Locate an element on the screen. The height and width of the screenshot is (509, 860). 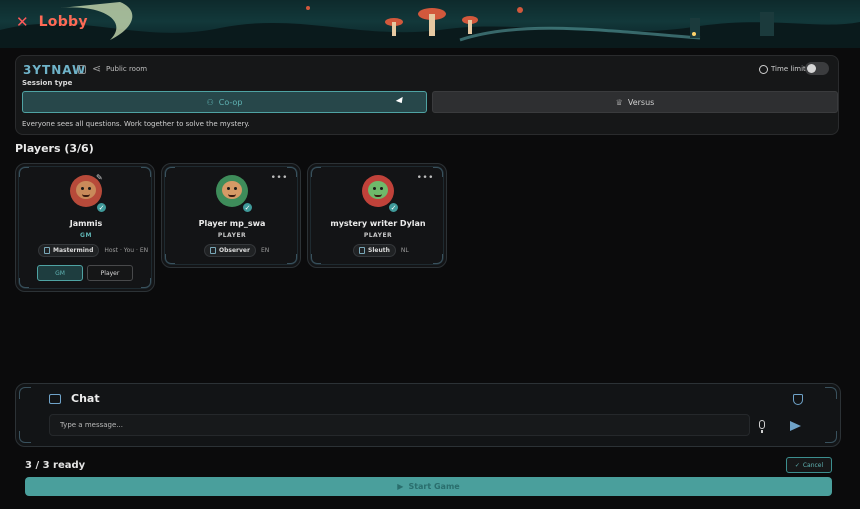
header-banner: ✕ Lobby is located at coordinates (430, 24).